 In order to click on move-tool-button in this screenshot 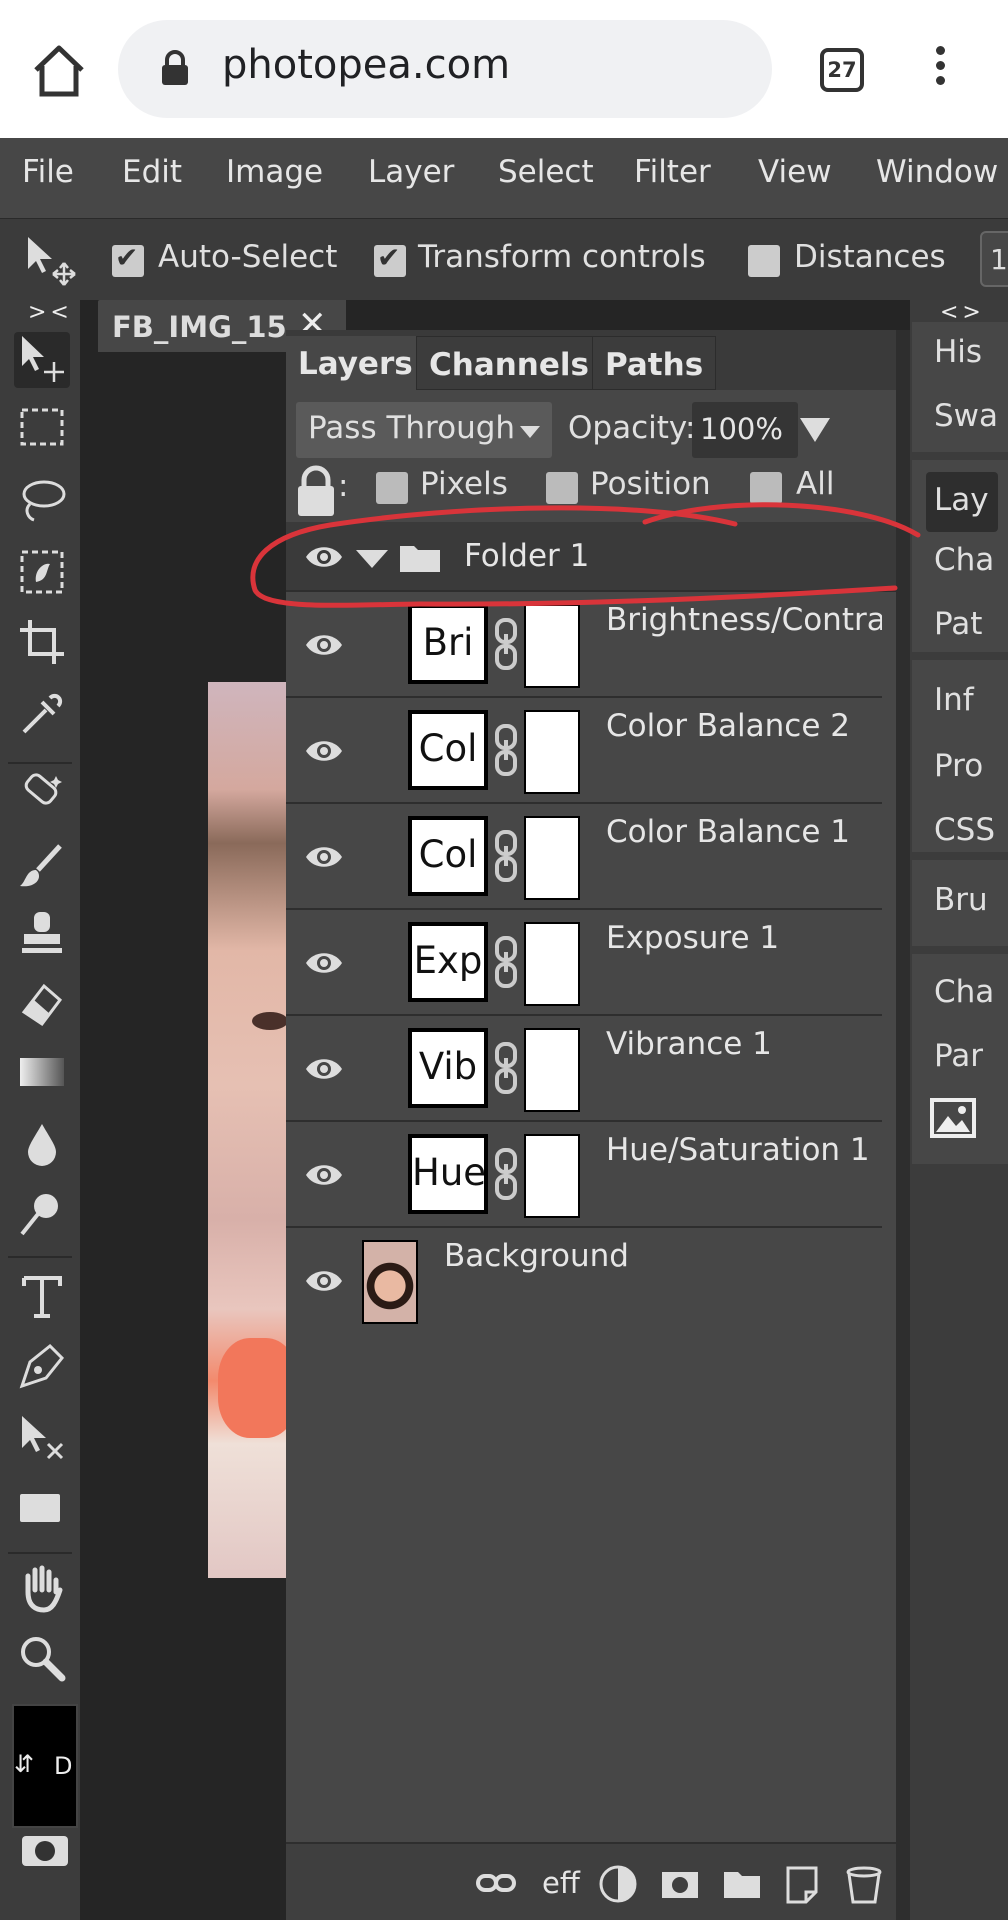, I will do `click(42, 360)`.